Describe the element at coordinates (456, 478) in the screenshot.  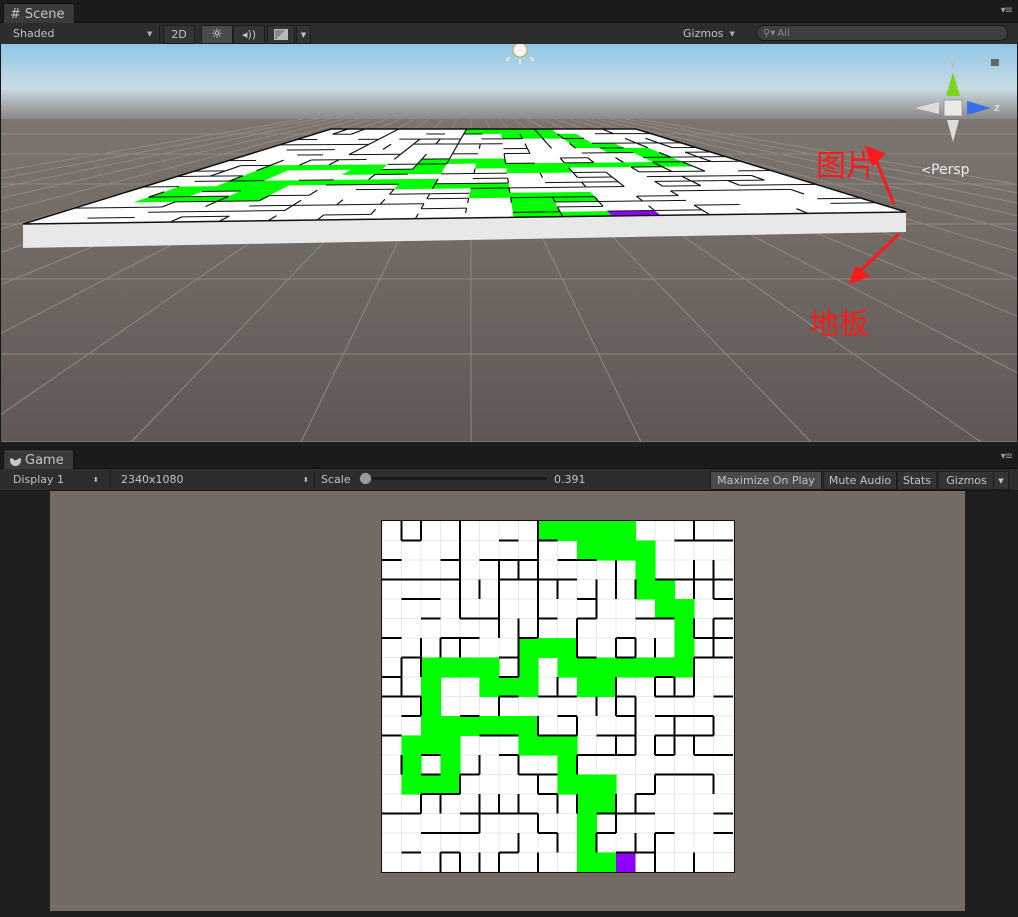
I see `scale-slider-track` at that location.